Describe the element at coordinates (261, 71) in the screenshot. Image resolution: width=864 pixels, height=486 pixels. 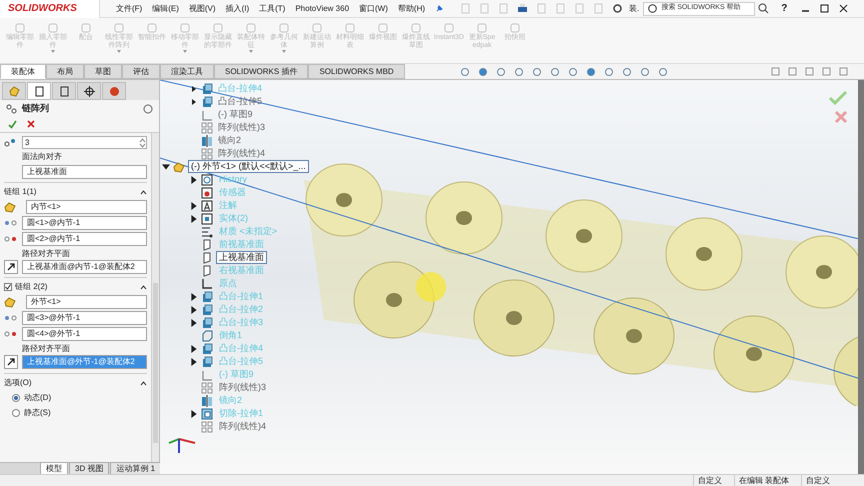
I see `command-tab: SOLIDWORKS 插件` at that location.